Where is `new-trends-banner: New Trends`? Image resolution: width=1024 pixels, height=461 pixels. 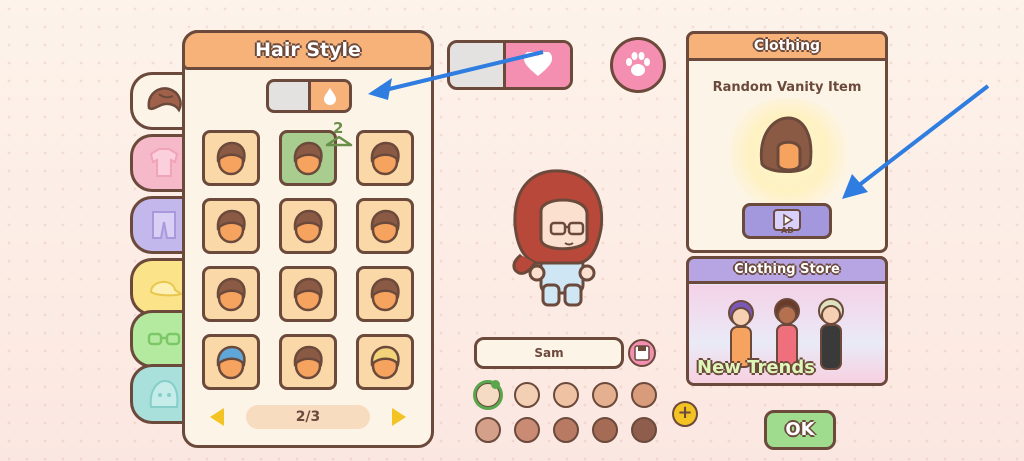
new-trends-banner: New Trends is located at coordinates (756, 367).